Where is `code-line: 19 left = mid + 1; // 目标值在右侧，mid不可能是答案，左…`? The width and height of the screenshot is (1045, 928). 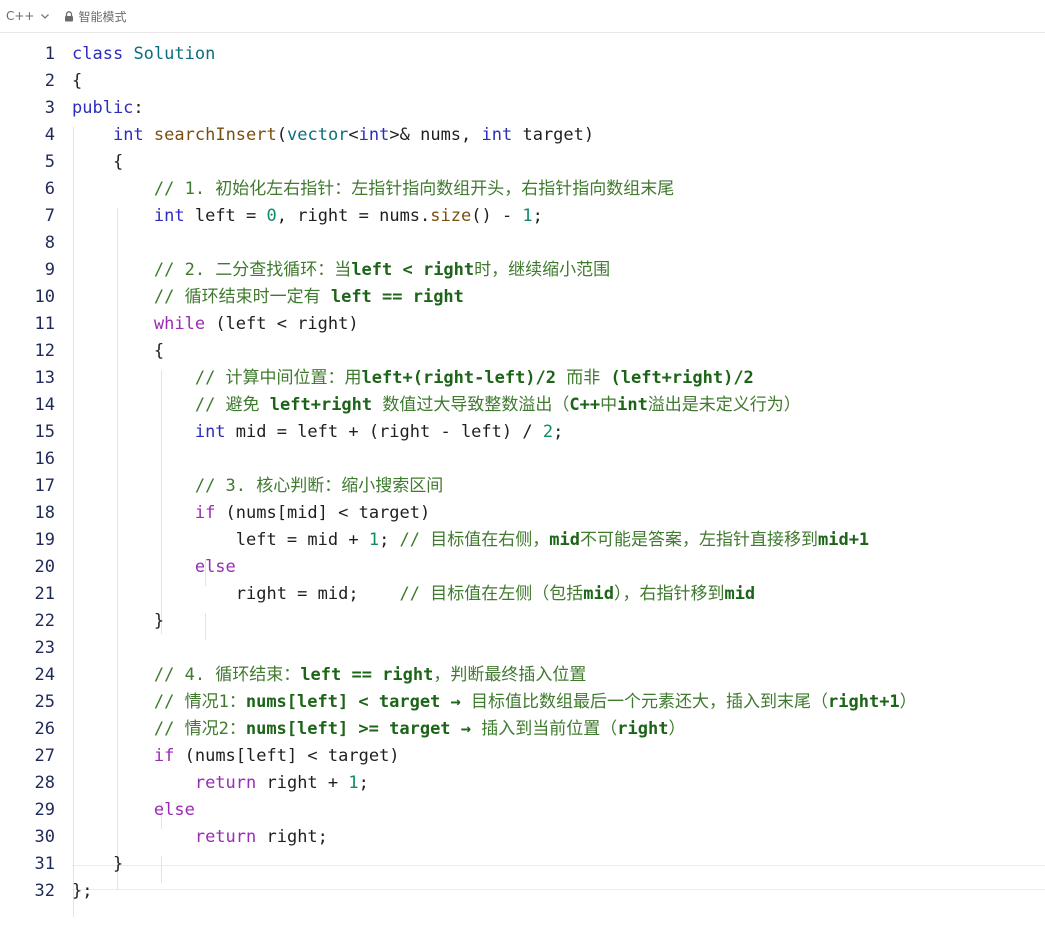
code-line: 19 left = mid + 1; // 目标值在右侧，mid不可能是答案，左… is located at coordinates (522, 540).